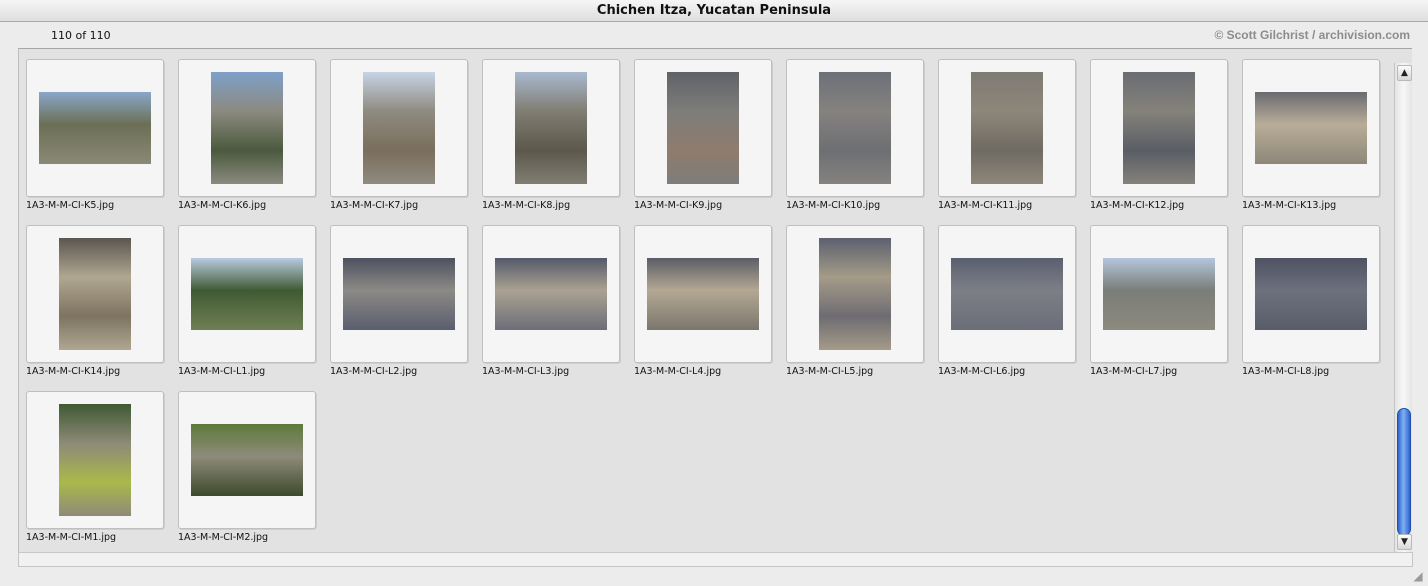 The height and width of the screenshot is (586, 1428). Describe the element at coordinates (73, 371) in the screenshot. I see `thumbnail-filename: 1A3-M-M-CI-K14.jpg` at that location.